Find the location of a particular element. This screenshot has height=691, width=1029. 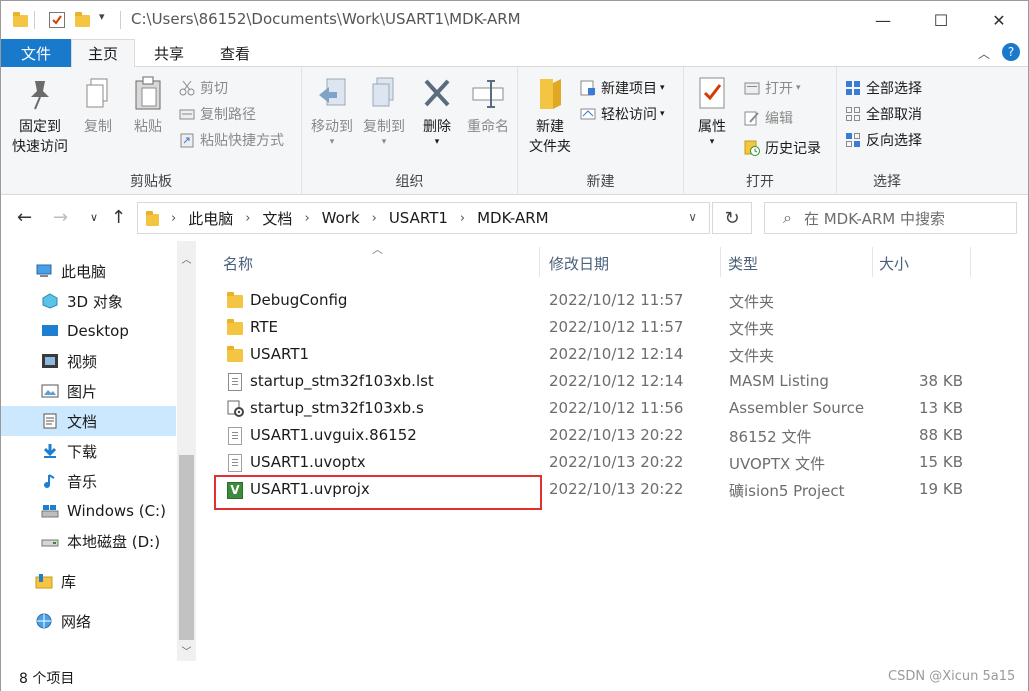

history-button: 历史记录 is located at coordinates (782, 148).